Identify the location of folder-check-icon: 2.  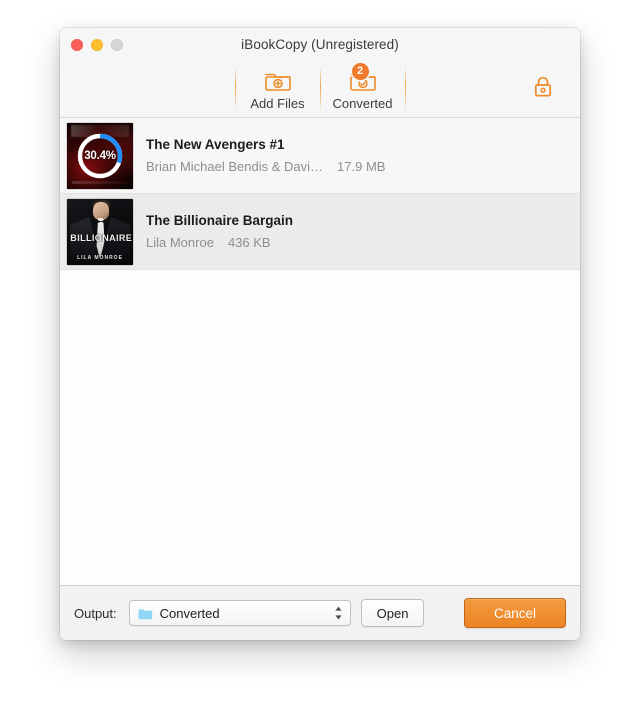
(363, 78).